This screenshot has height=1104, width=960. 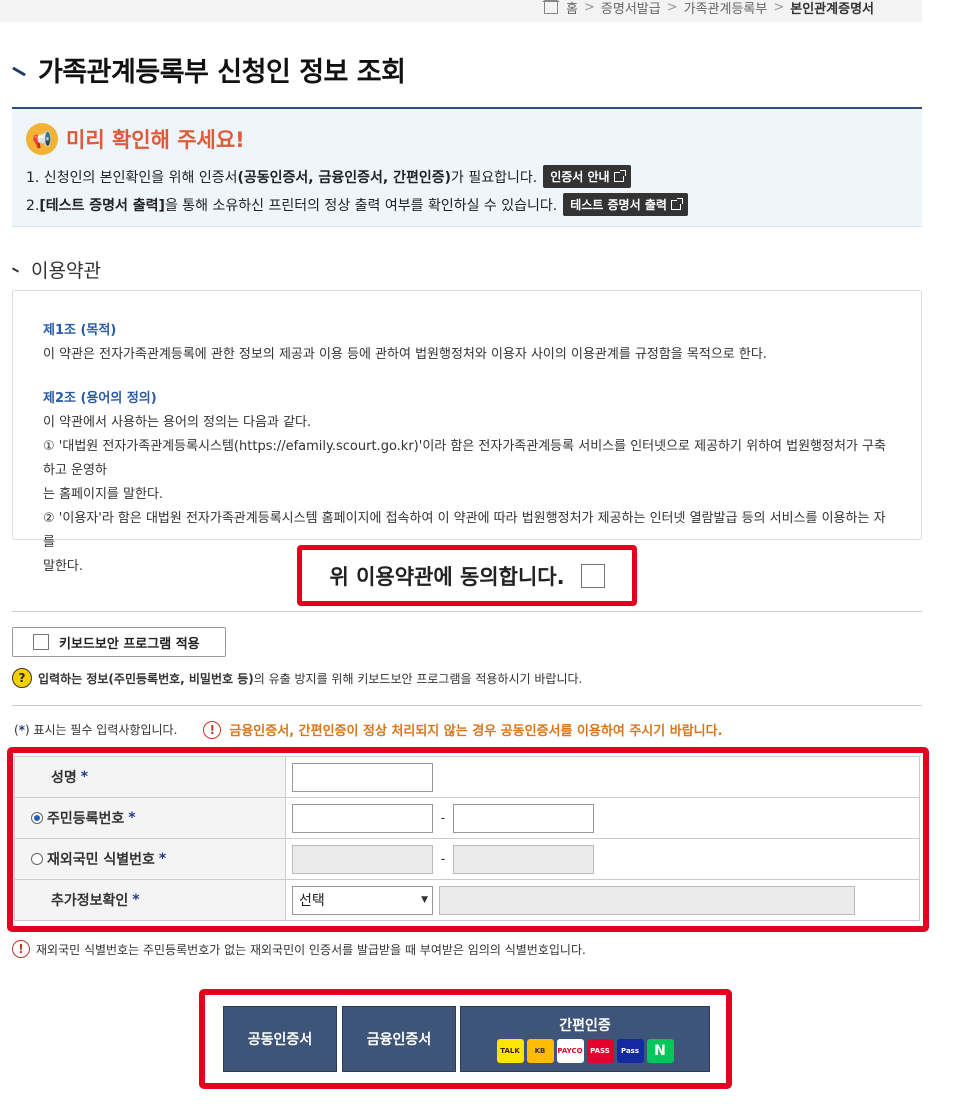 What do you see at coordinates (73, 678) in the screenshot?
I see `help-bold: 입력하는 정보` at bounding box center [73, 678].